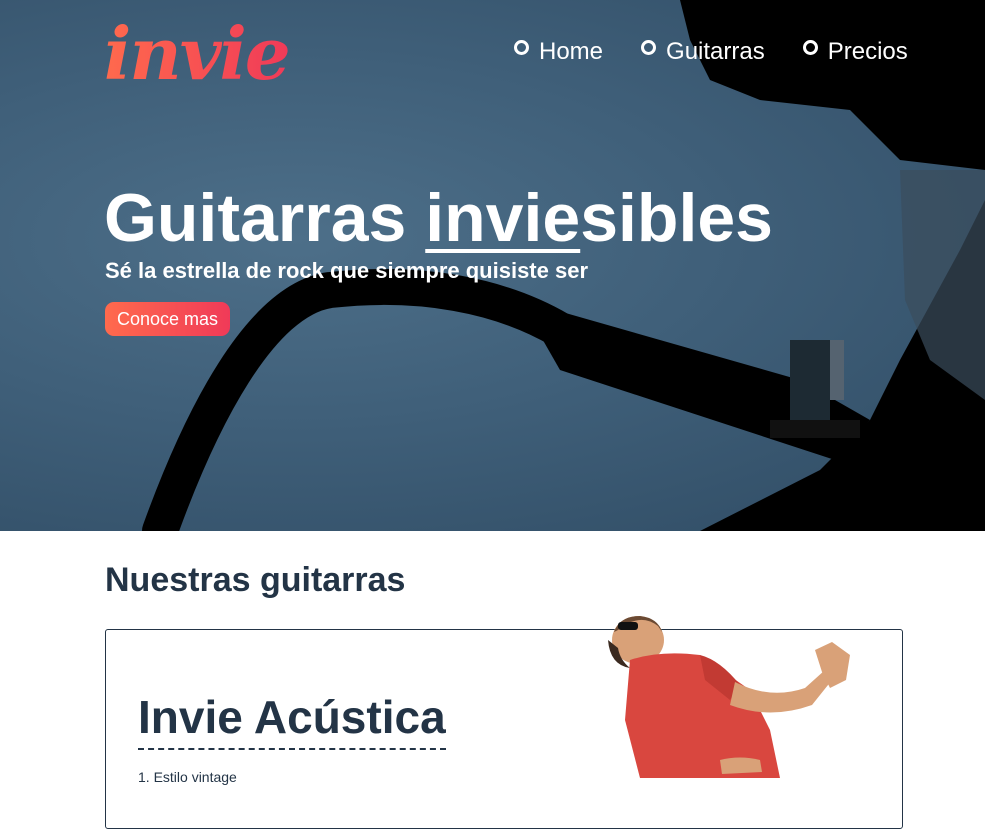 Image resolution: width=985 pixels, height=829 pixels. I want to click on guitar-card-title: Invie Acústica, so click(292, 720).